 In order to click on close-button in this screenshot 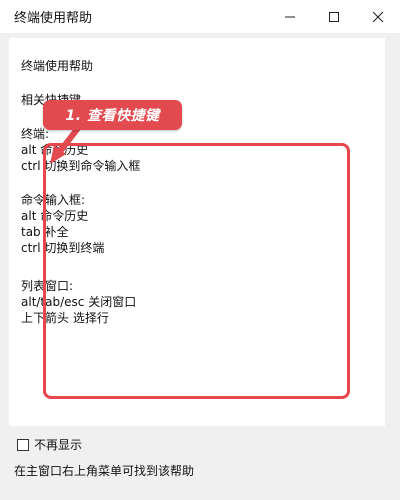, I will do `click(378, 16)`.